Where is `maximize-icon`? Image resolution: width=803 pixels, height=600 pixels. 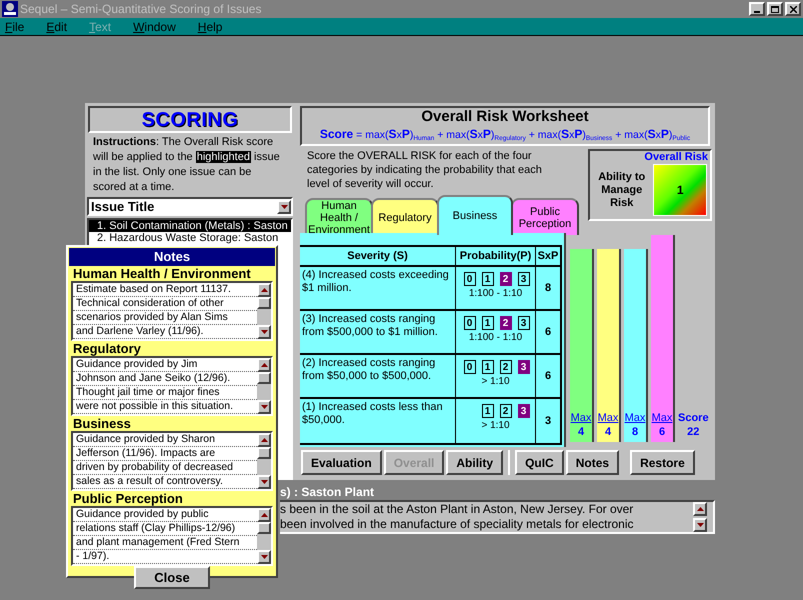
maximize-icon is located at coordinates (775, 9).